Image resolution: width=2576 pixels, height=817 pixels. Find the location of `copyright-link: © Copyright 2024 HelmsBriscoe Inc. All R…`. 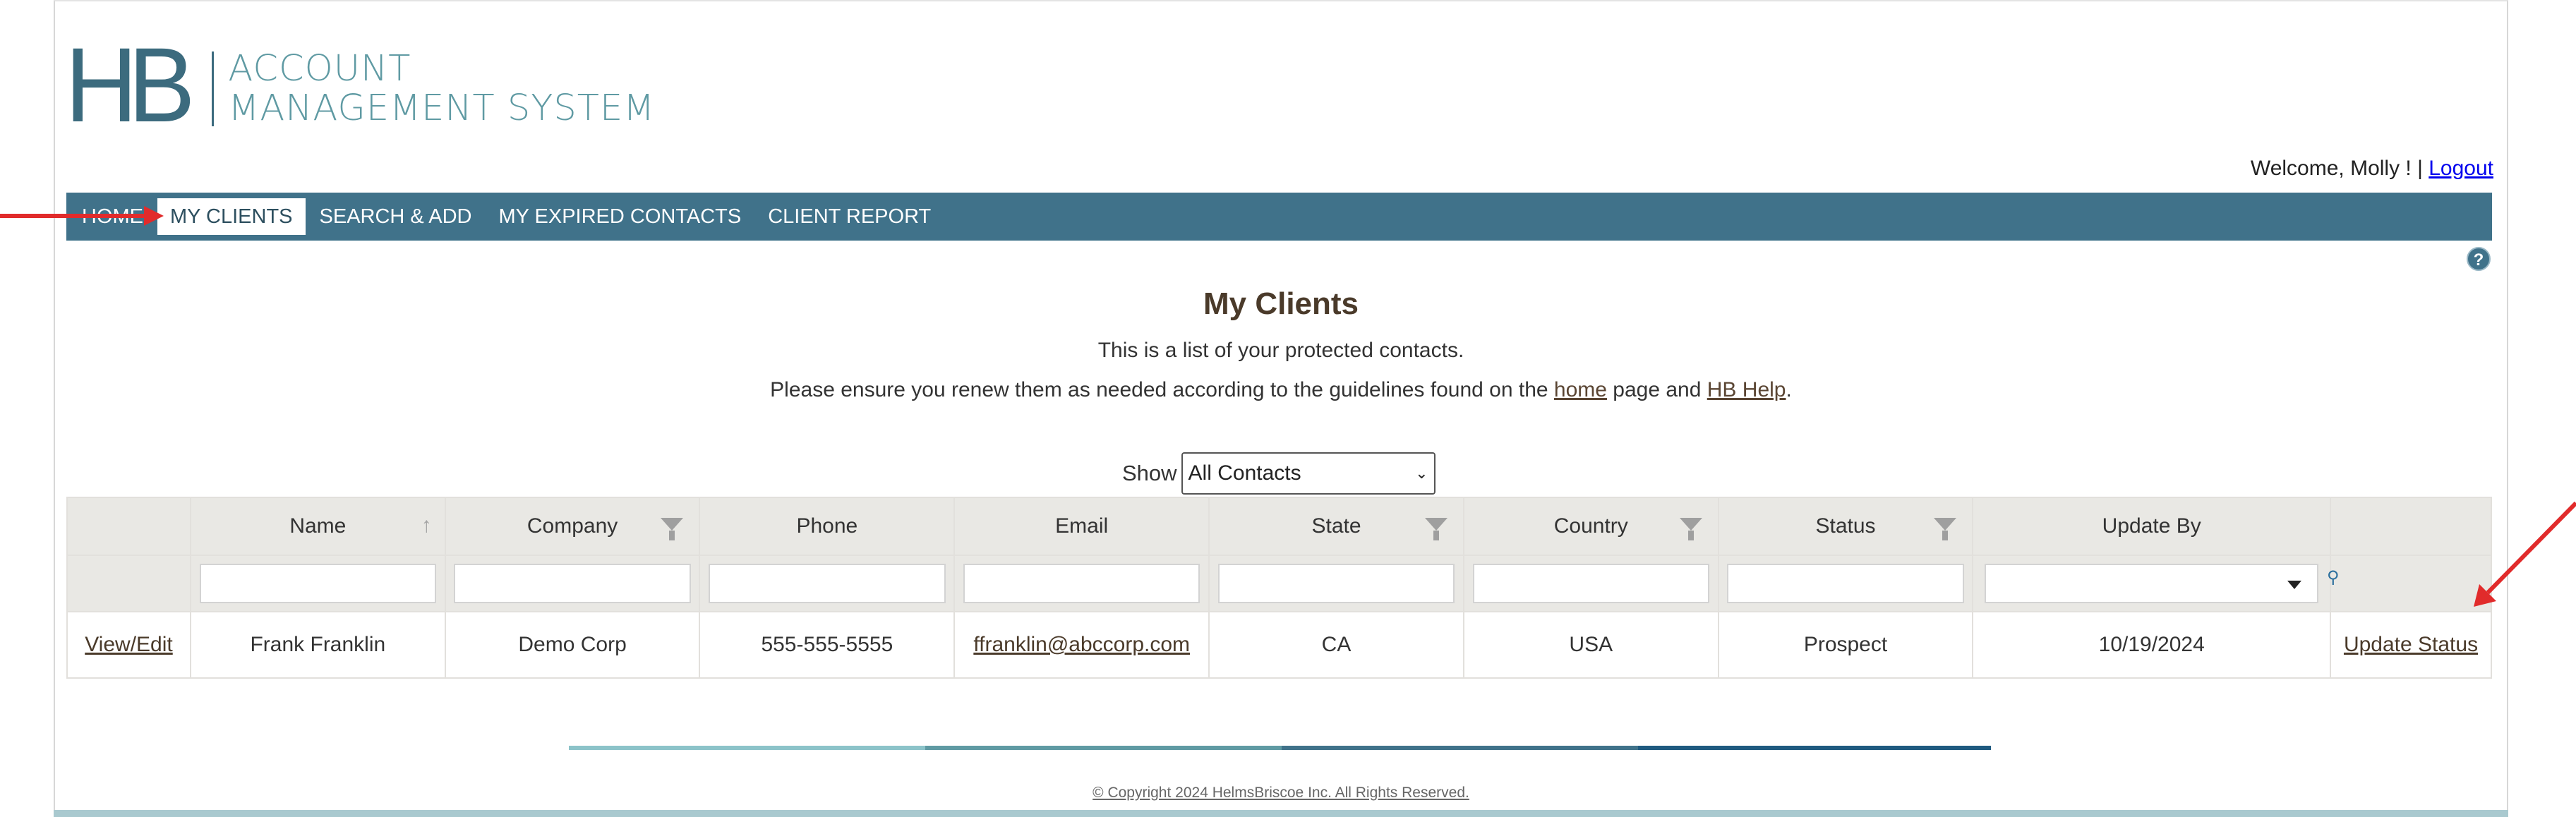

copyright-link: © Copyright 2024 HelmsBriscoe Inc. All R… is located at coordinates (1281, 793).